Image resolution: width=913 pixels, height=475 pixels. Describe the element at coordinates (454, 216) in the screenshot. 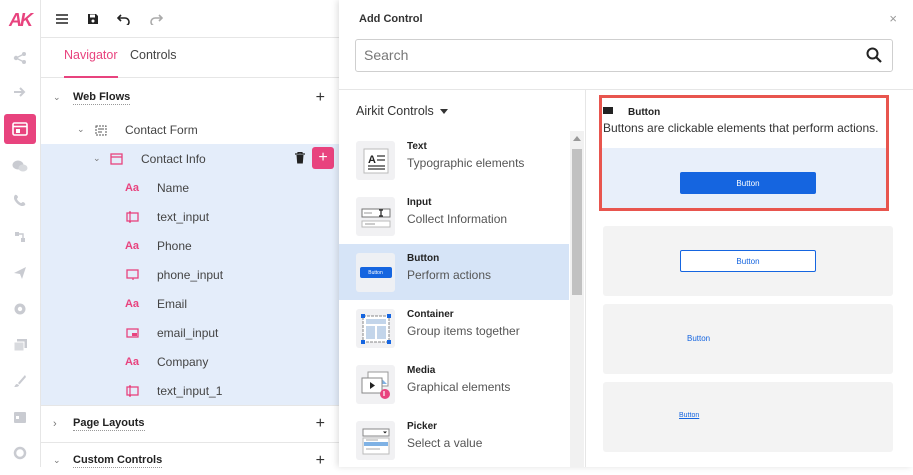

I see `control-item-input: Input Collect Information` at that location.